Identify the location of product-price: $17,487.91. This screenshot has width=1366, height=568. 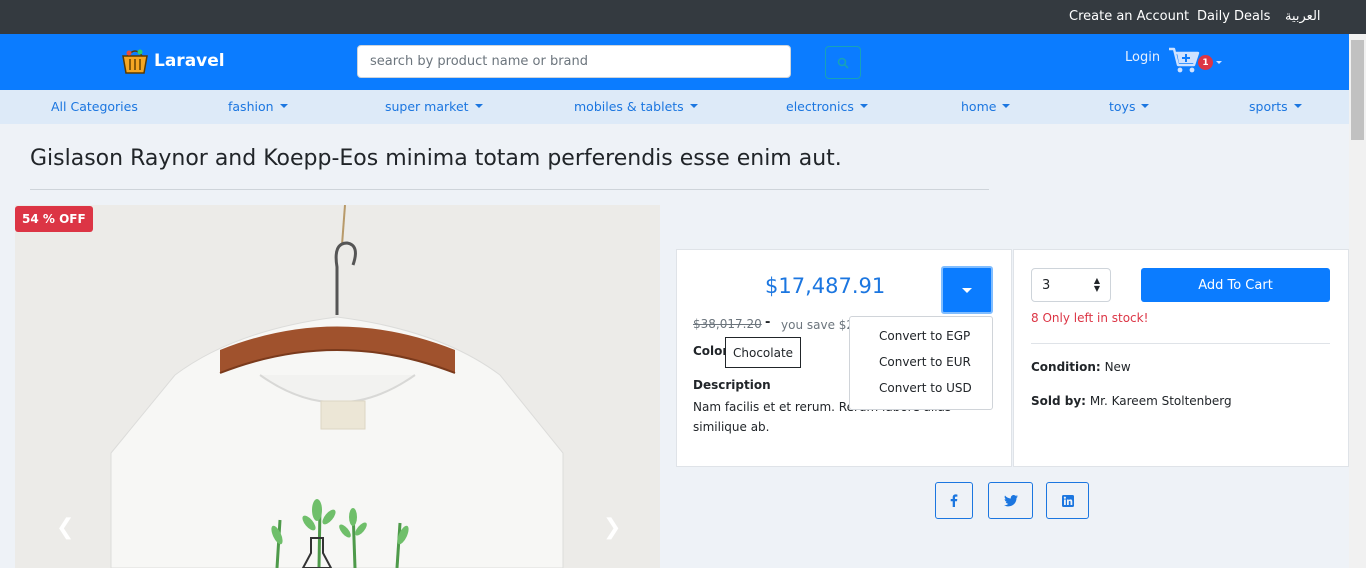
(825, 286).